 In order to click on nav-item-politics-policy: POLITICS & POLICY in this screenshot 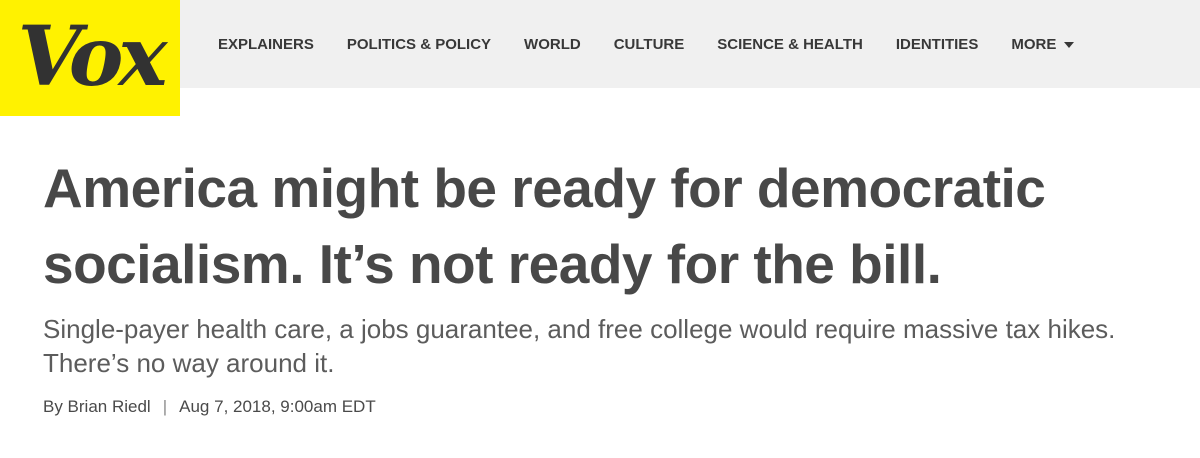, I will do `click(419, 44)`.